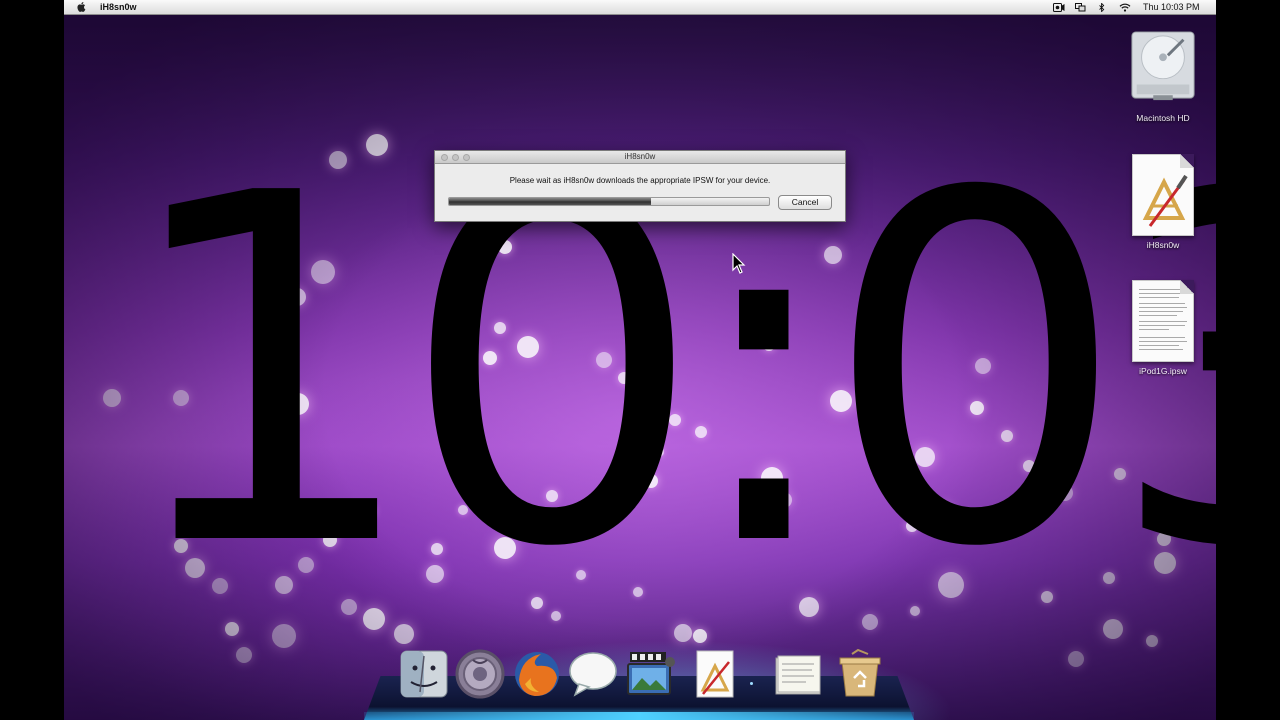  What do you see at coordinates (805, 202) in the screenshot?
I see `cancel-button: Cancel` at bounding box center [805, 202].